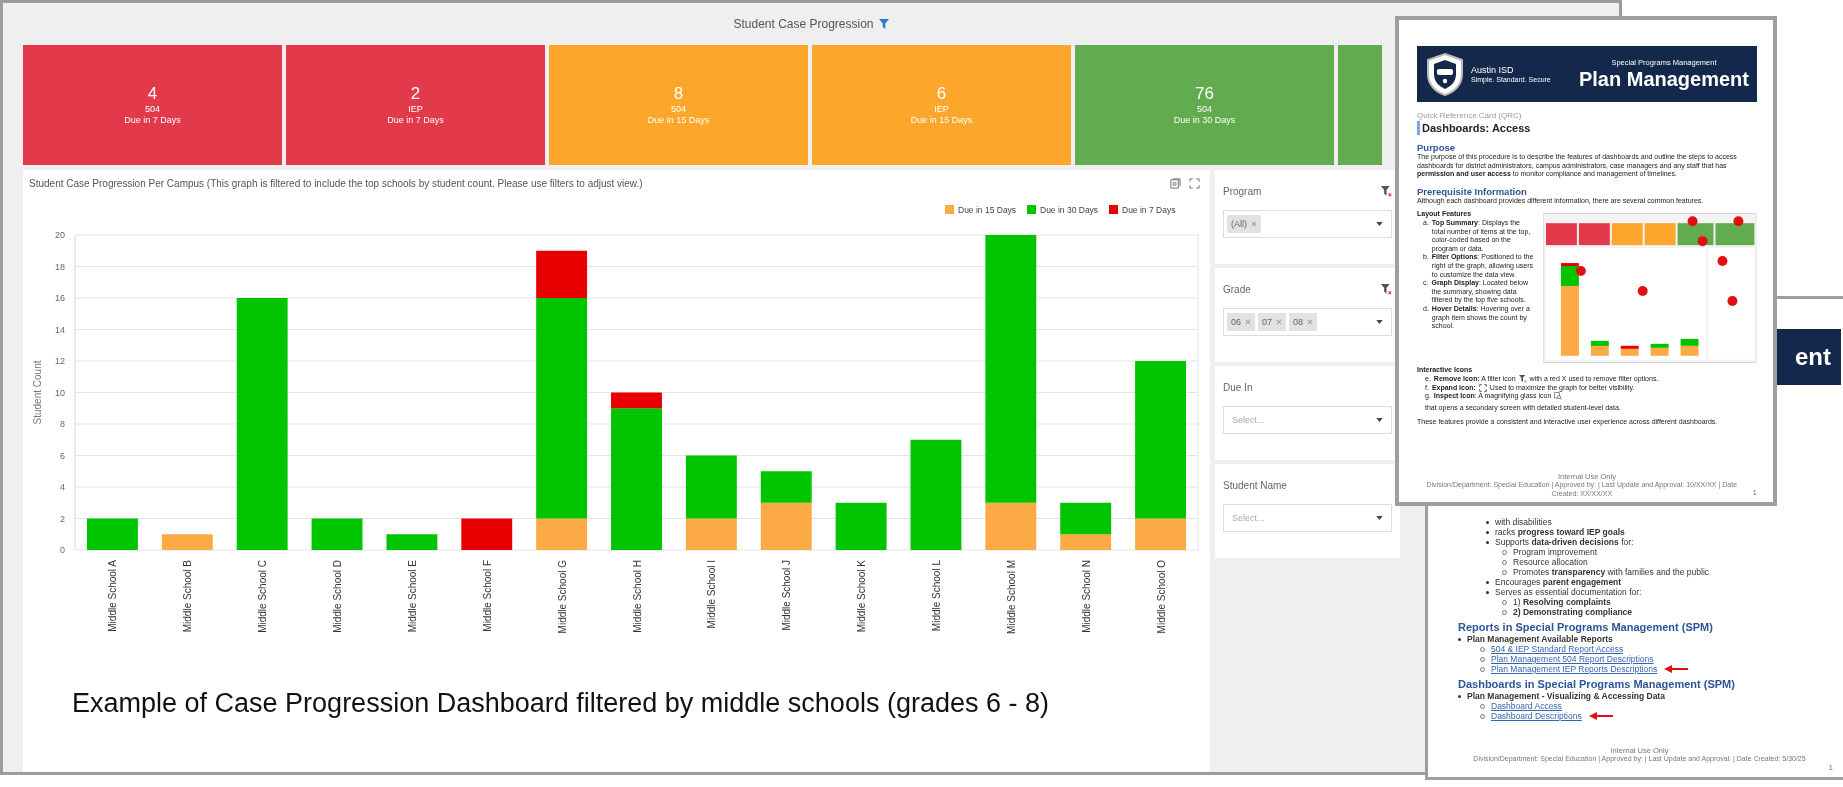 The width and height of the screenshot is (1843, 787). Describe the element at coordinates (987, 210) in the screenshot. I see `legend-label: Due in 15 Days` at that location.